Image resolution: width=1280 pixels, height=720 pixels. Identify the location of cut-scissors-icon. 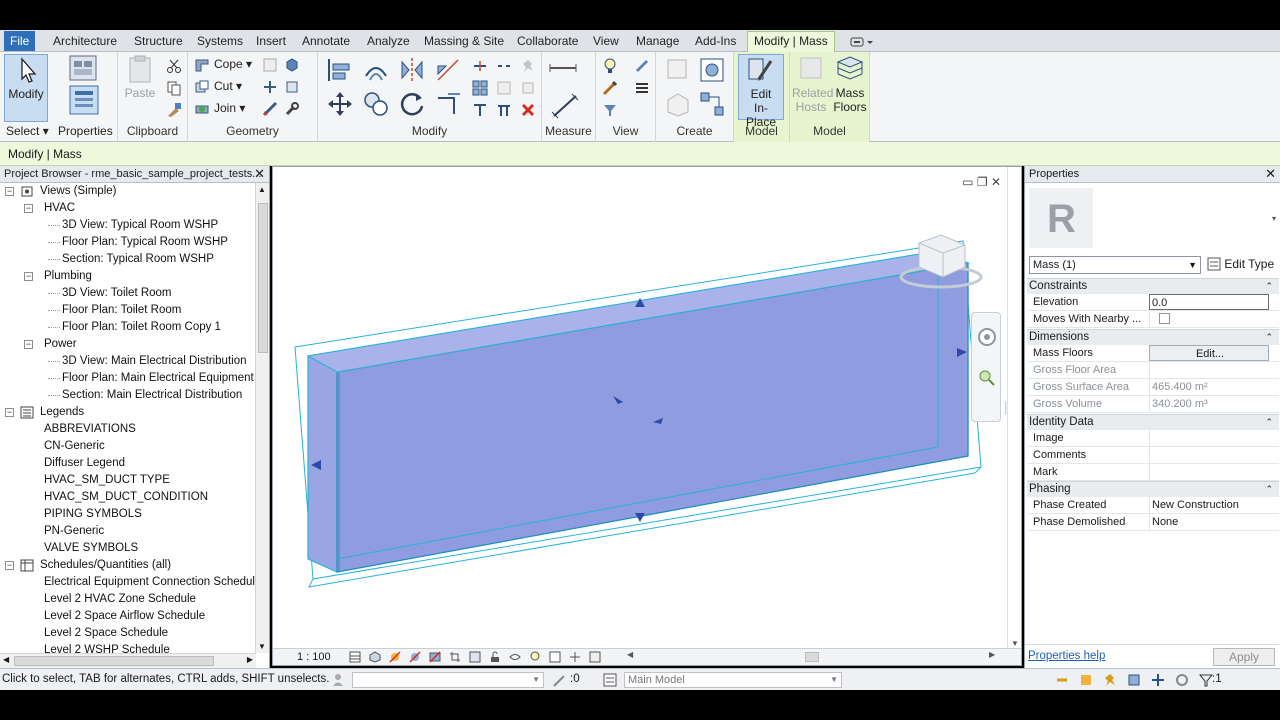
(174, 66).